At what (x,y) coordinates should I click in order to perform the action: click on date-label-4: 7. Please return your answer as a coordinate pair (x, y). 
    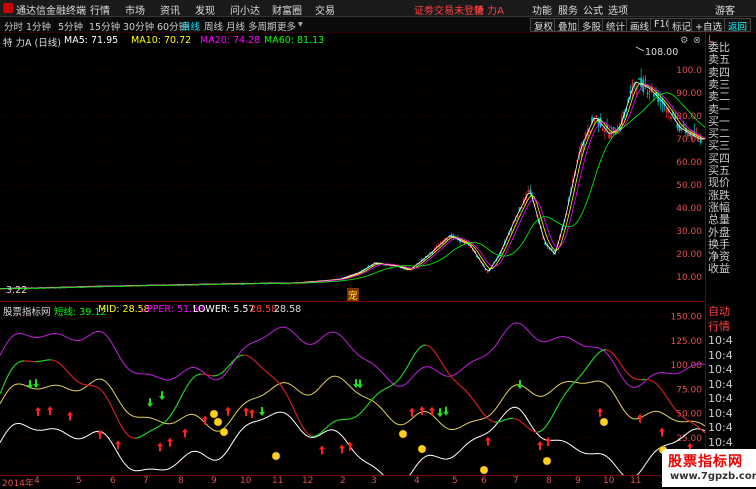
    Looking at the image, I should click on (146, 481).